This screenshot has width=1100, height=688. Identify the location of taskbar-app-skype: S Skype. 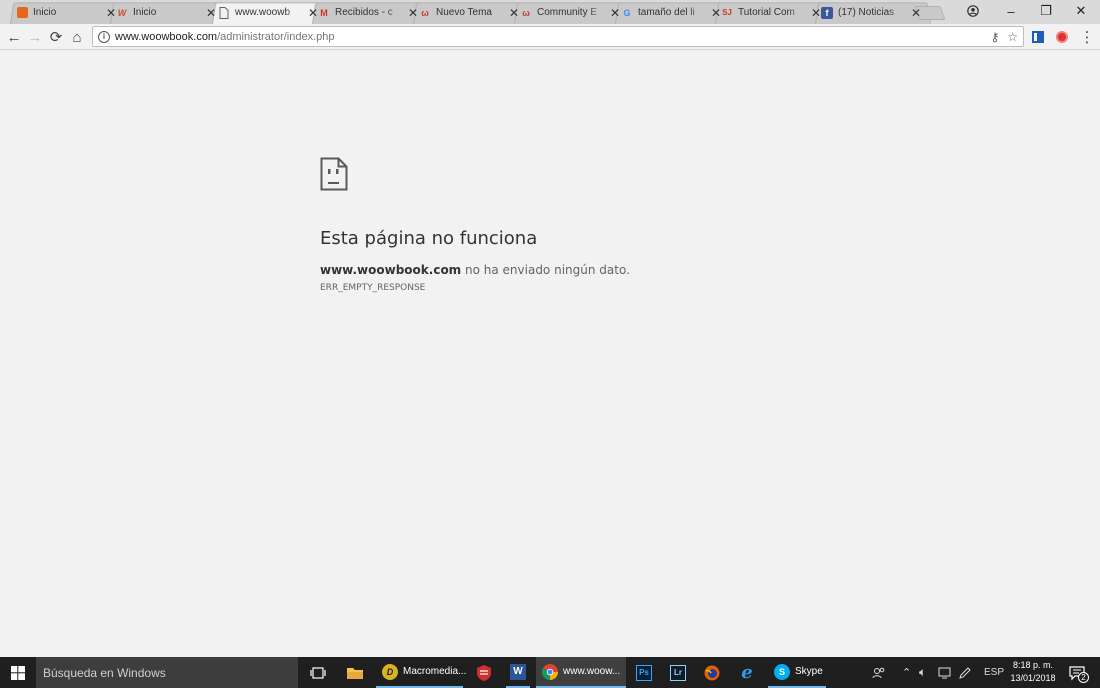
(797, 672).